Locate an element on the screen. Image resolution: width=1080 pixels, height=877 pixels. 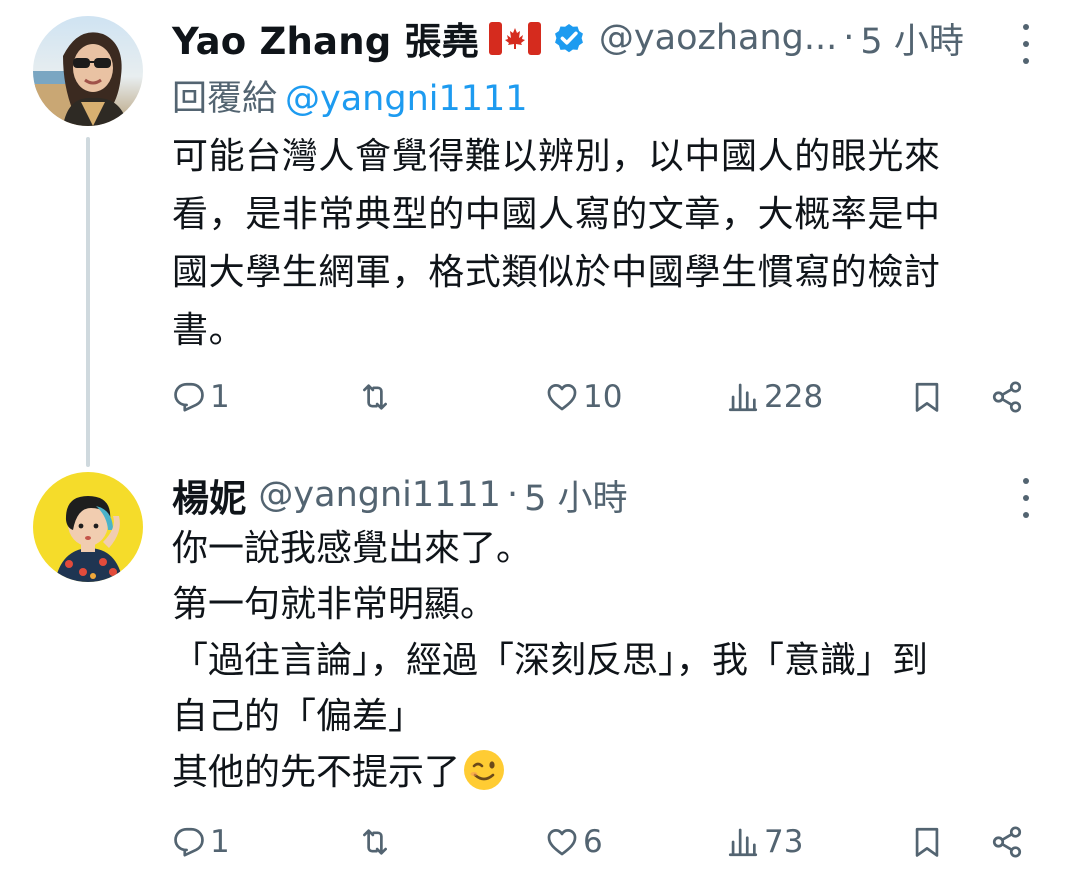
winking-face-emoji-icon is located at coordinates (484, 770).